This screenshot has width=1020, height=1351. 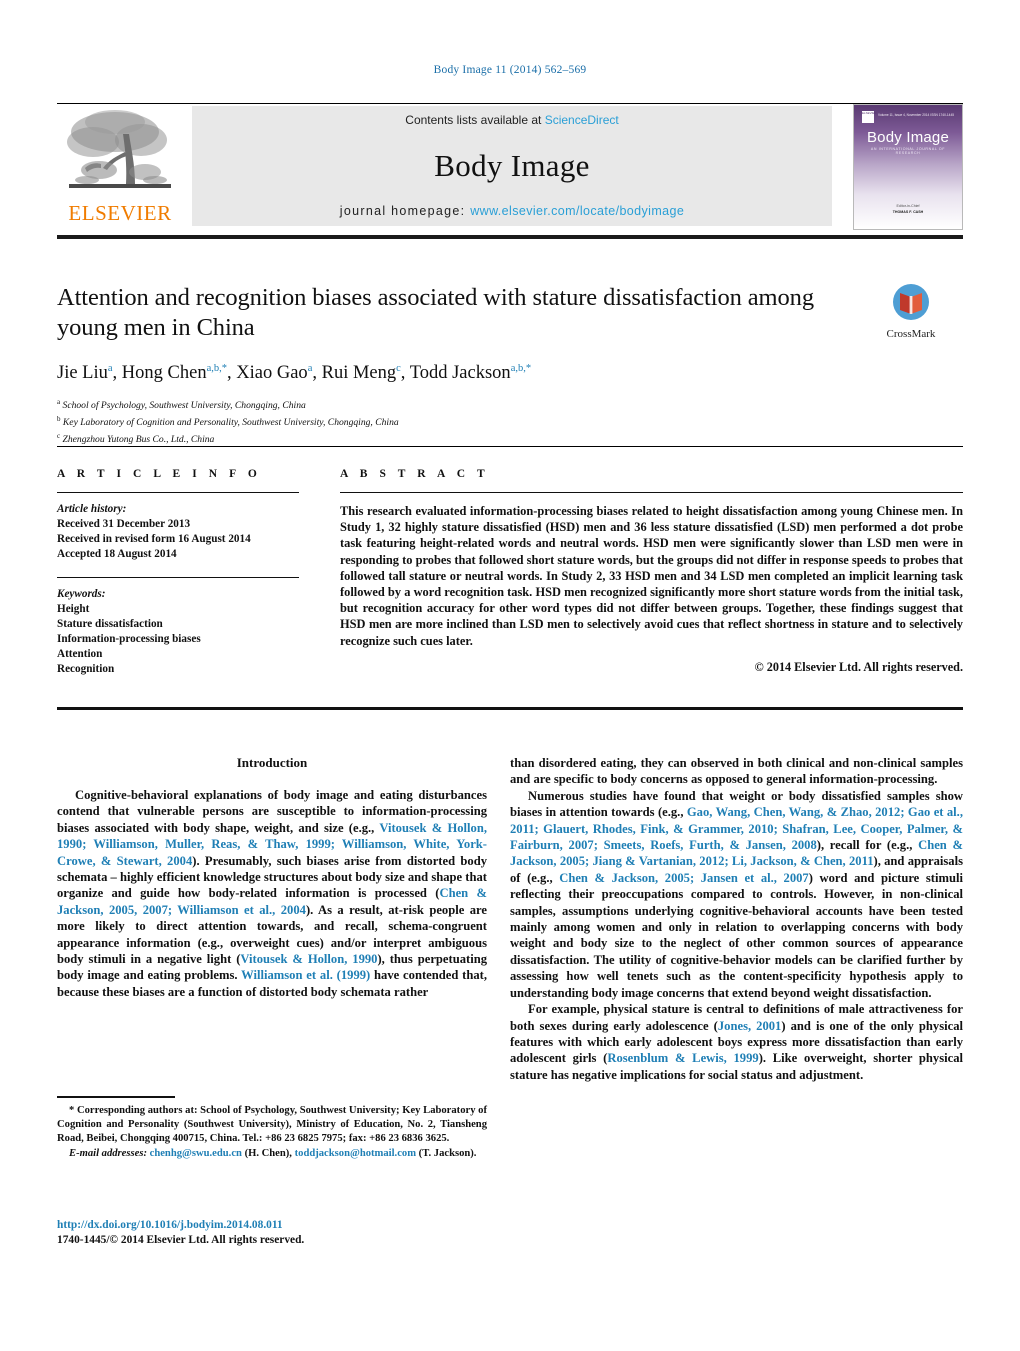 What do you see at coordinates (361, 373) in the screenshot?
I see `author-item: Rui Mengc` at bounding box center [361, 373].